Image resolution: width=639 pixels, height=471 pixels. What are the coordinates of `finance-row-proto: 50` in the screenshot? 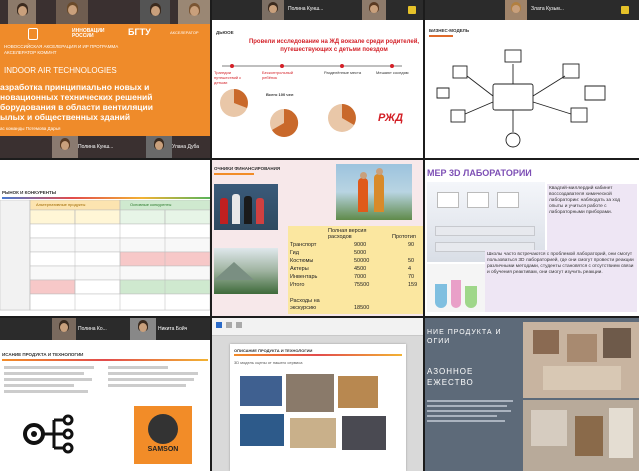 It's located at (411, 261).